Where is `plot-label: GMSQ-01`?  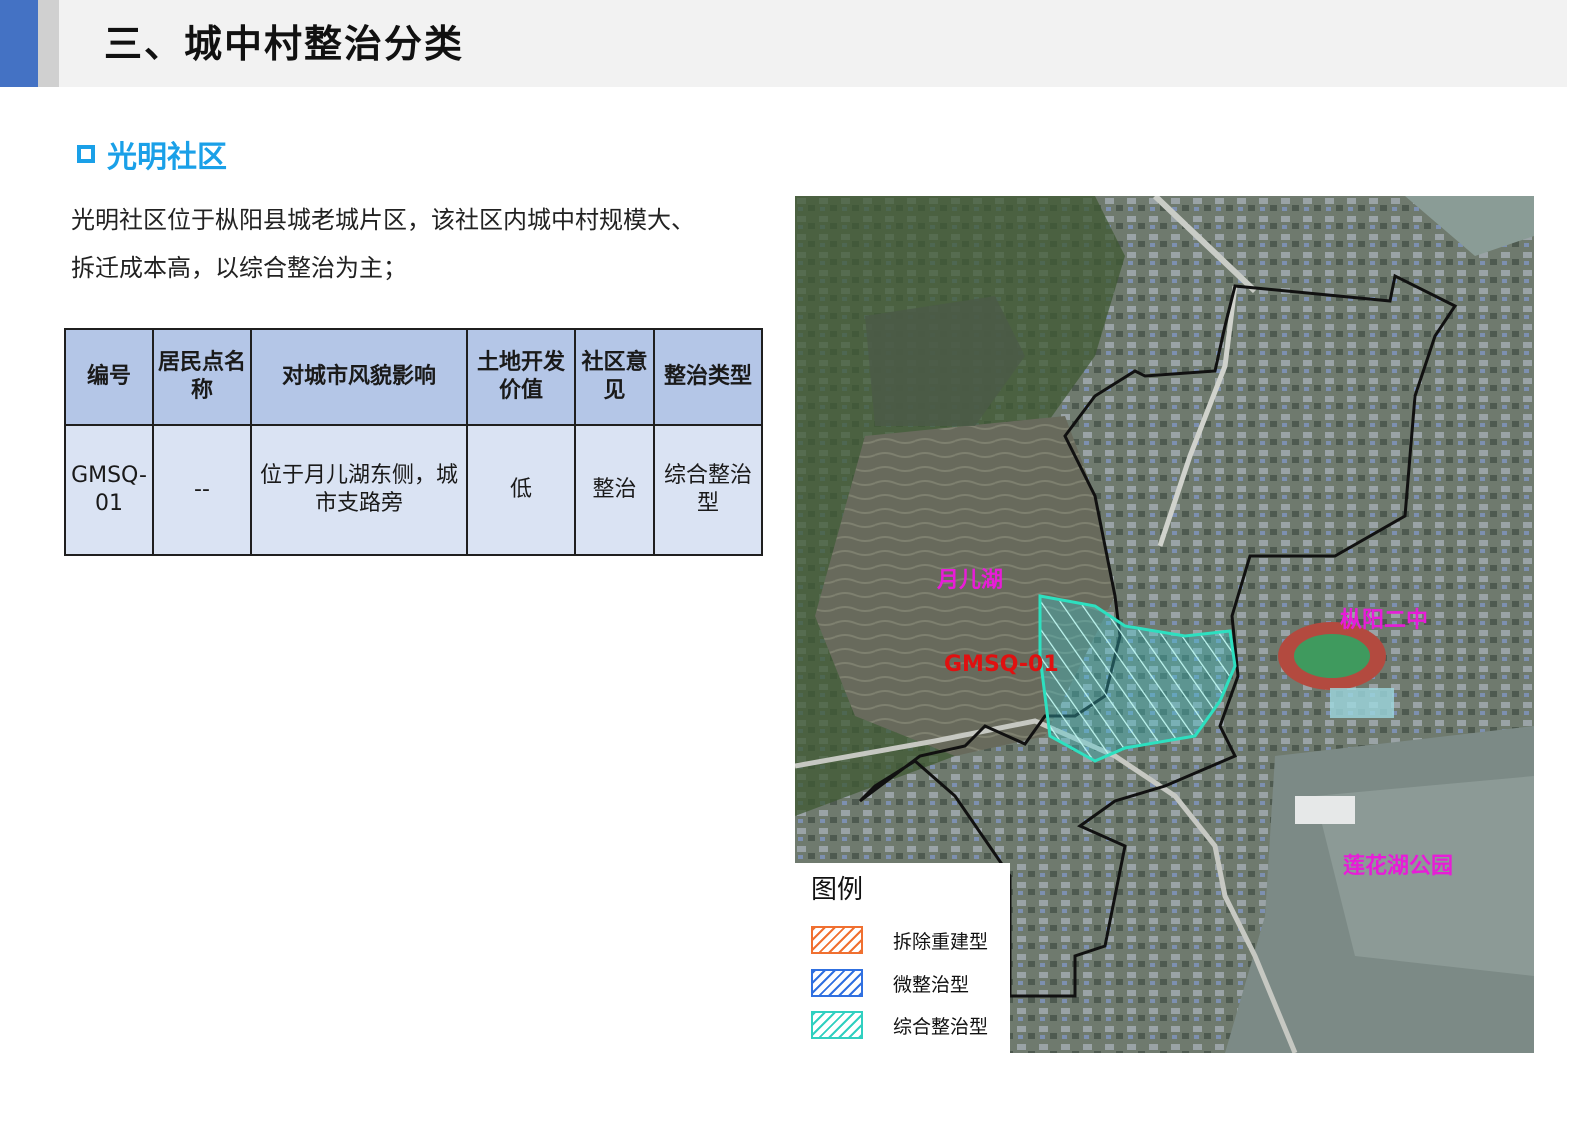 plot-label: GMSQ-01 is located at coordinates (1001, 664).